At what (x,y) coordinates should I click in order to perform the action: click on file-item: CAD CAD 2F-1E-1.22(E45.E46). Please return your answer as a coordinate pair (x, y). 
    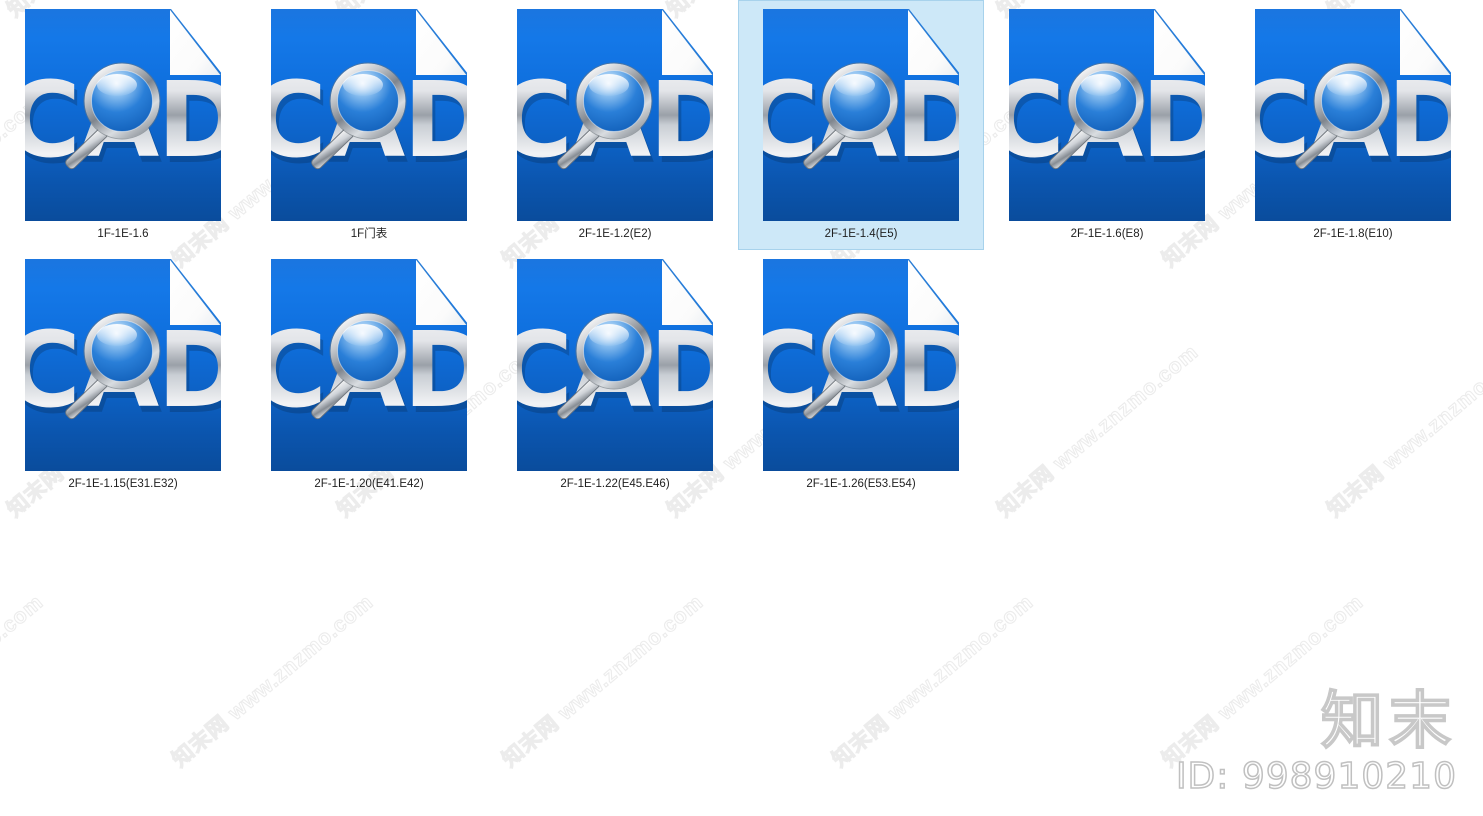
    Looking at the image, I should click on (615, 375).